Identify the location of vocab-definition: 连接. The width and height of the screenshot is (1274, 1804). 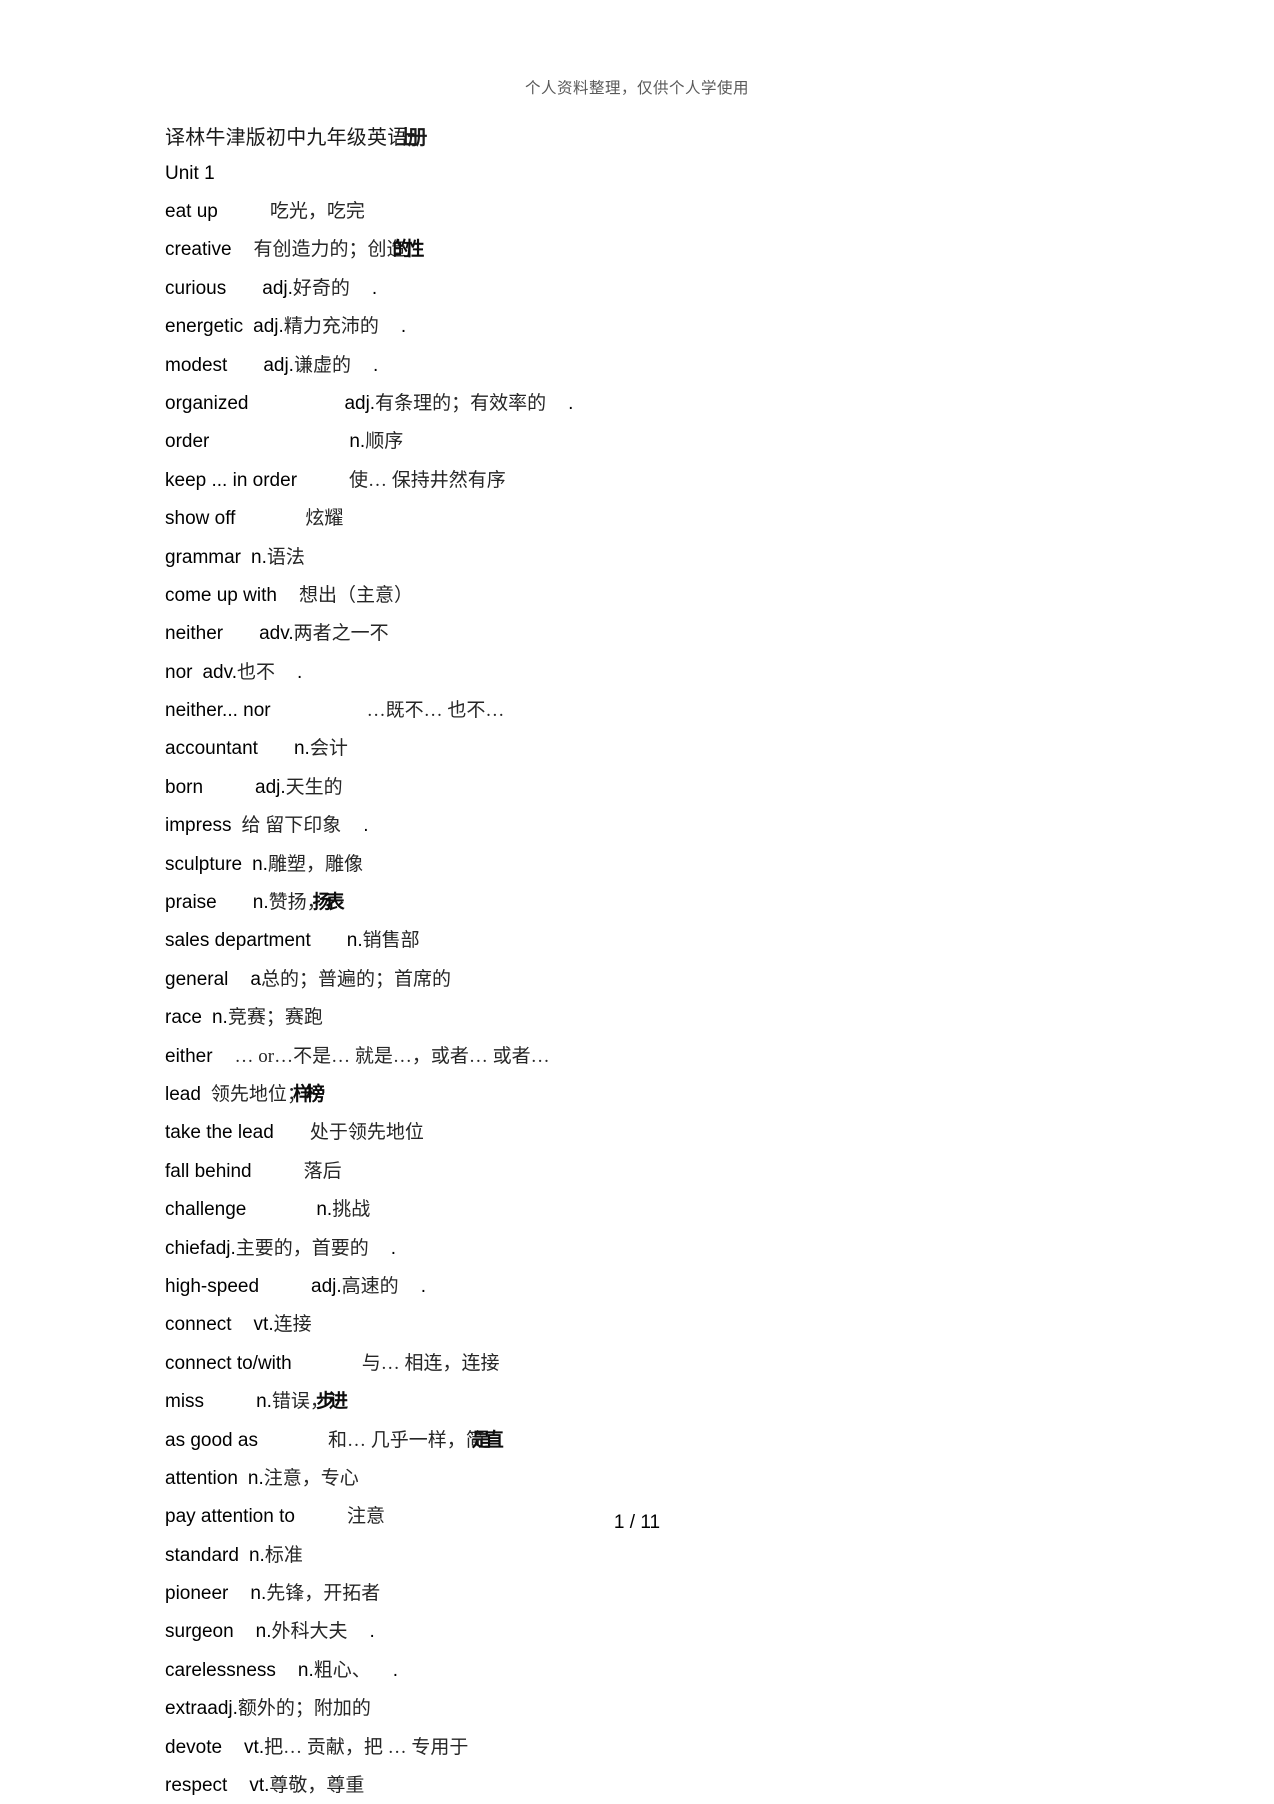
(292, 1325).